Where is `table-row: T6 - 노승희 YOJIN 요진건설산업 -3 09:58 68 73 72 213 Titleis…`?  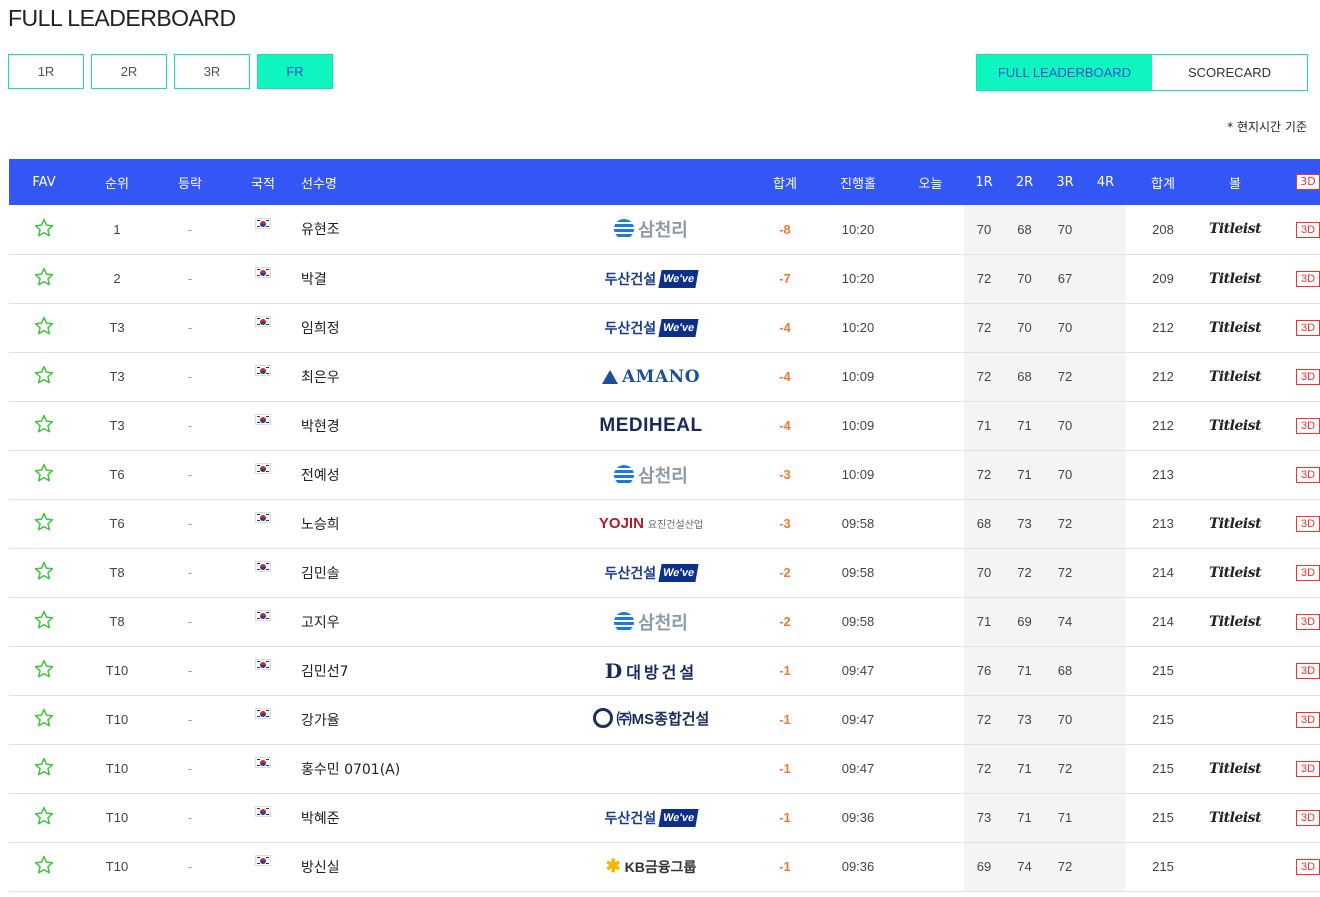 table-row: T6 - 노승희 YOJIN 요진건설산업 -3 09:58 68 73 72 213 Titleis… is located at coordinates (664, 523).